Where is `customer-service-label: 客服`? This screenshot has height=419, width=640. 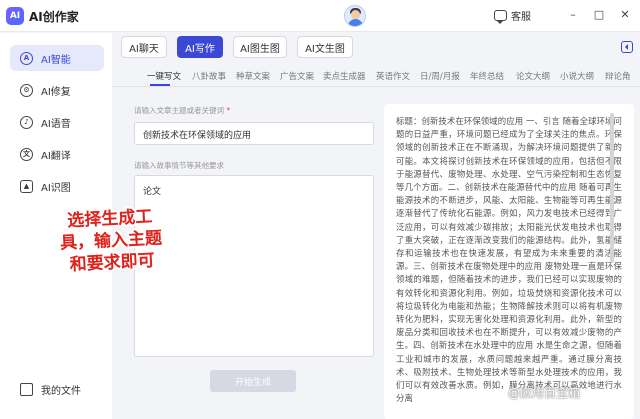 customer-service-label: 客服 is located at coordinates (521, 17).